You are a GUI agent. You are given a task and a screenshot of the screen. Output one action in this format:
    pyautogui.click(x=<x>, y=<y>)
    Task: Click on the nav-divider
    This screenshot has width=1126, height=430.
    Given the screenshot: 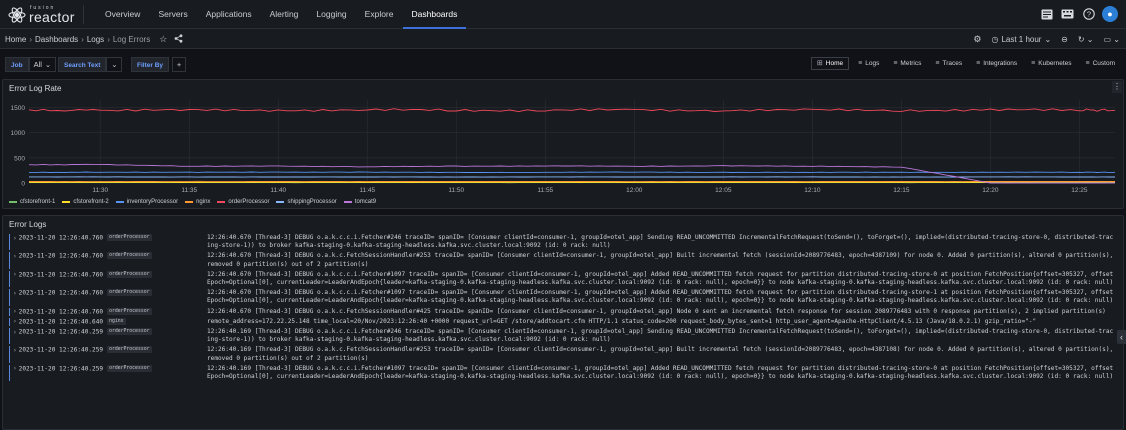 What is the action you would take?
    pyautogui.click(x=83, y=14)
    